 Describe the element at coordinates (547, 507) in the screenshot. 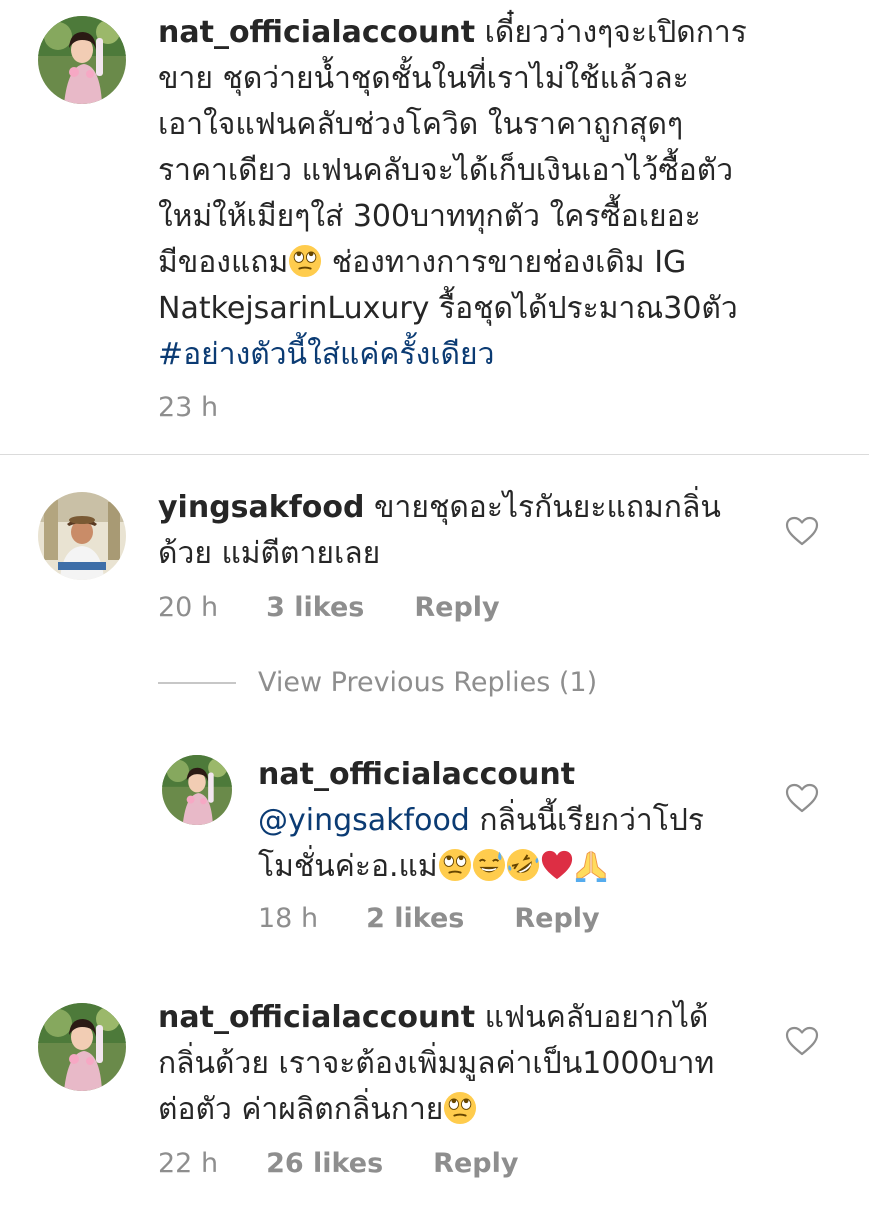

I see `comment-text-segment: ขายชุดอะไรกันยะแถมกลิ่น` at that location.